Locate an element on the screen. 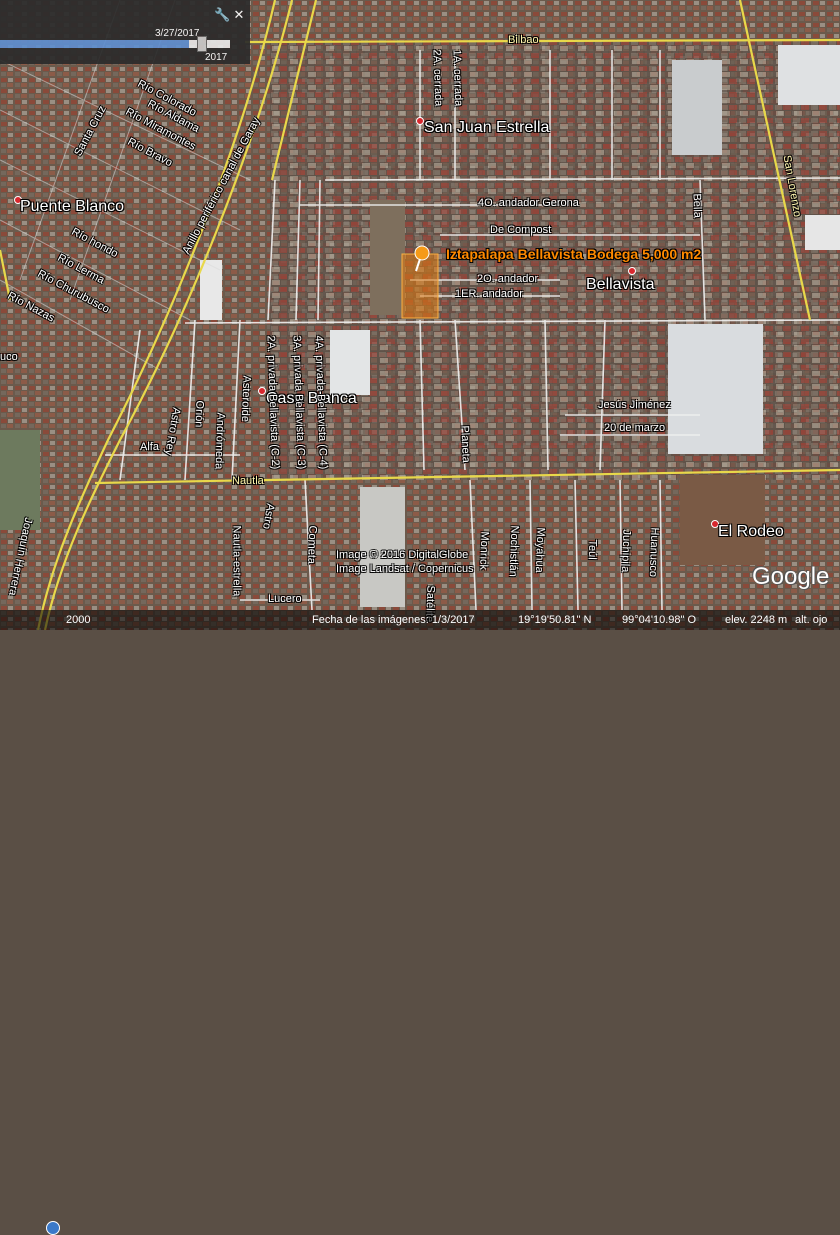 This screenshot has height=1235, width=840. street-label-canal-partial: uco is located at coordinates (9, 357).